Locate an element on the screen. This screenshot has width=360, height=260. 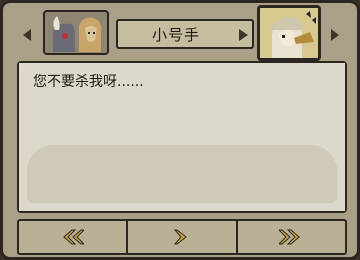
warrior-pair-icon is located at coordinates (76, 32).